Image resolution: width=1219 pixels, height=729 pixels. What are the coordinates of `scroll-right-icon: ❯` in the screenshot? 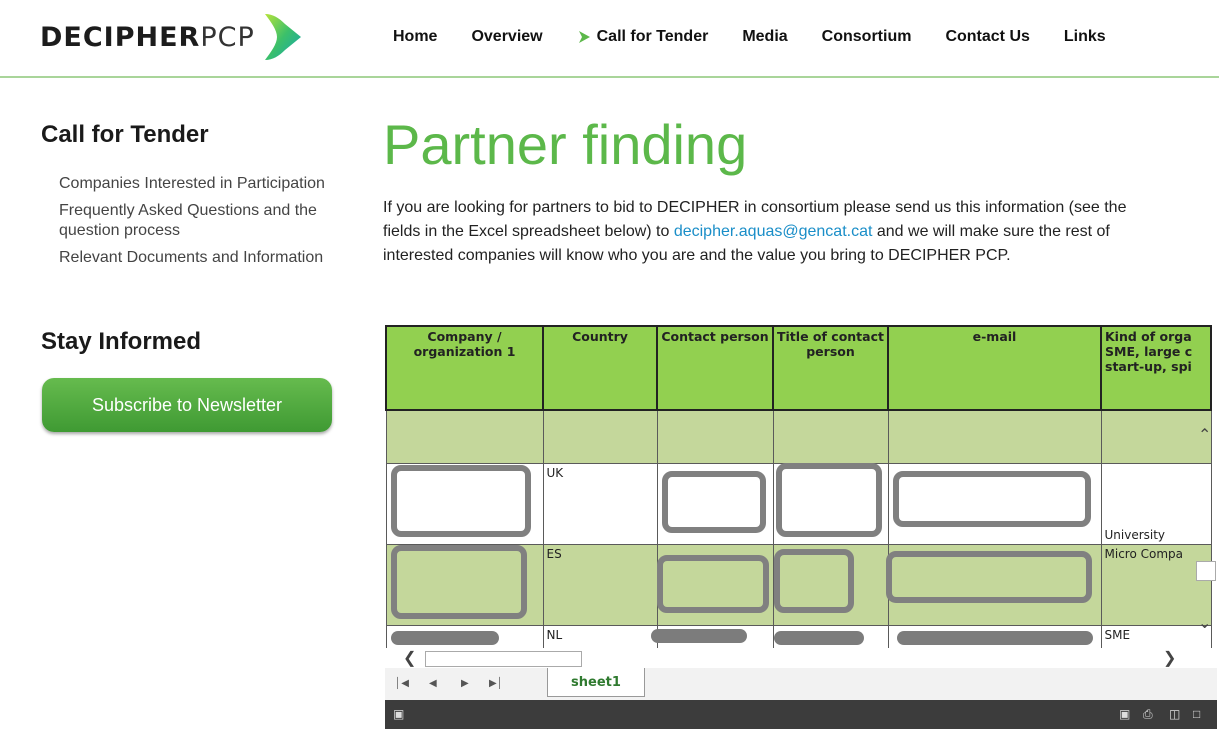 It's located at (1169, 658).